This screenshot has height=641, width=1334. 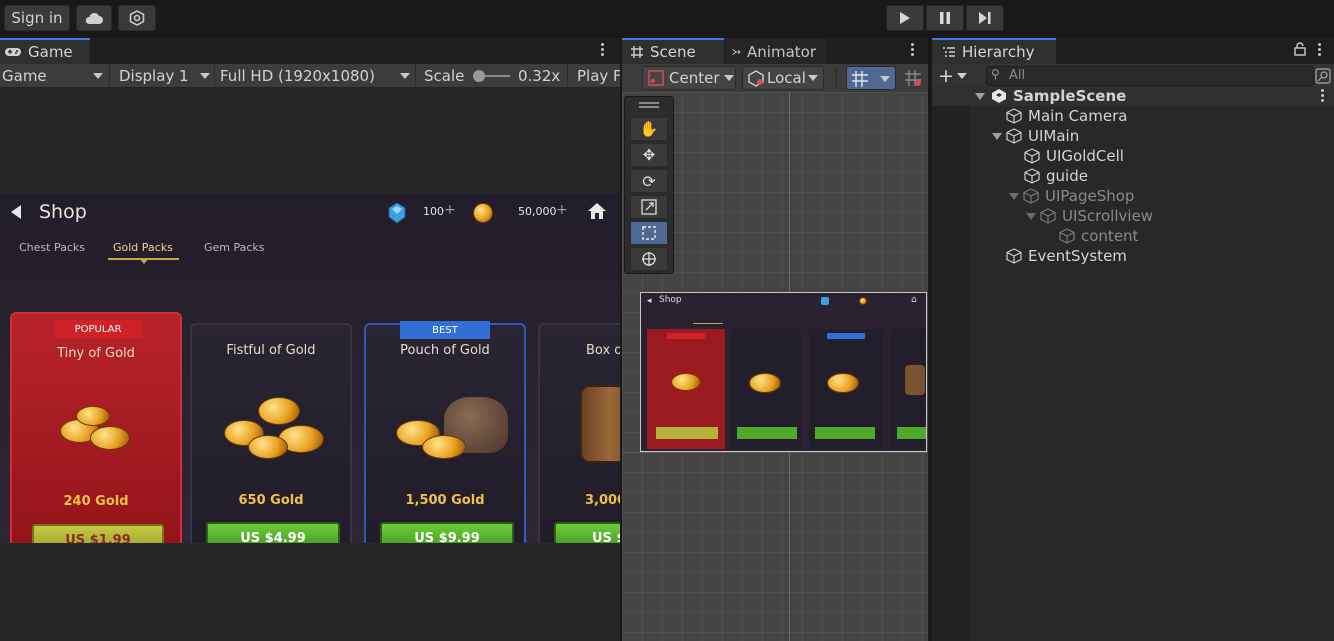 I want to click on game-mode-value: Game, so click(x=24, y=76).